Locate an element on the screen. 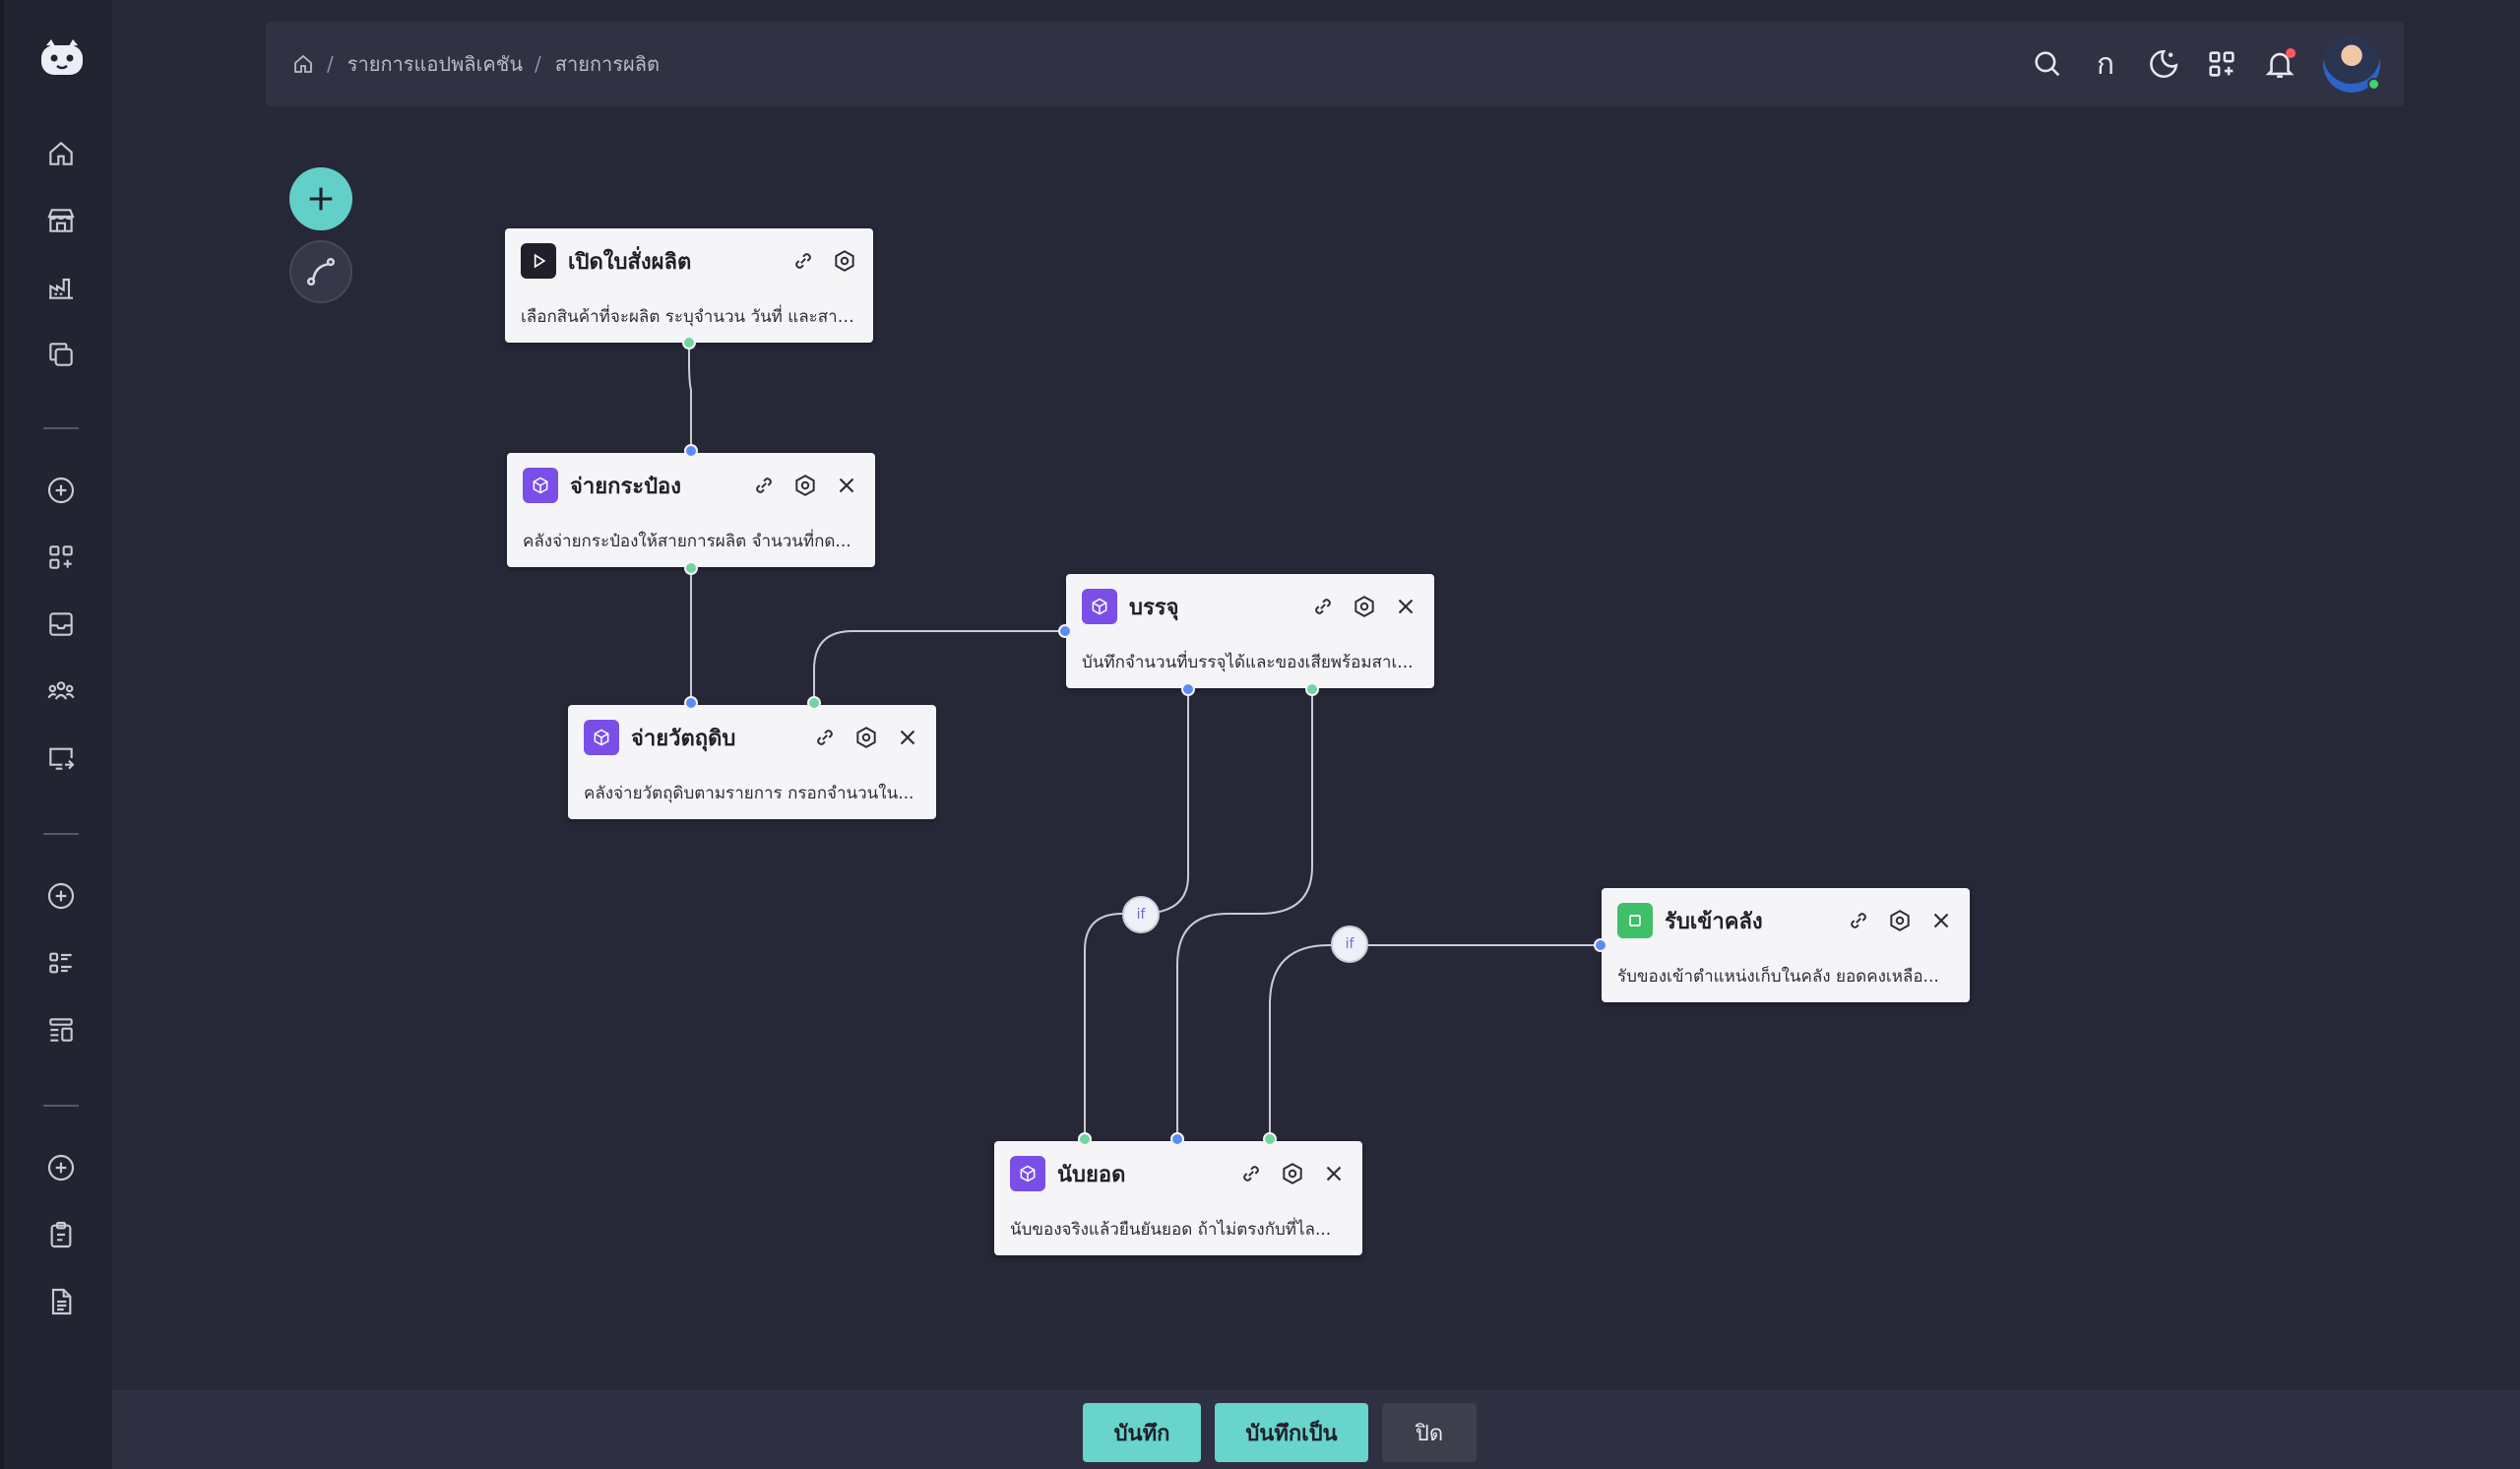  grid-add-icon is located at coordinates (61, 558).